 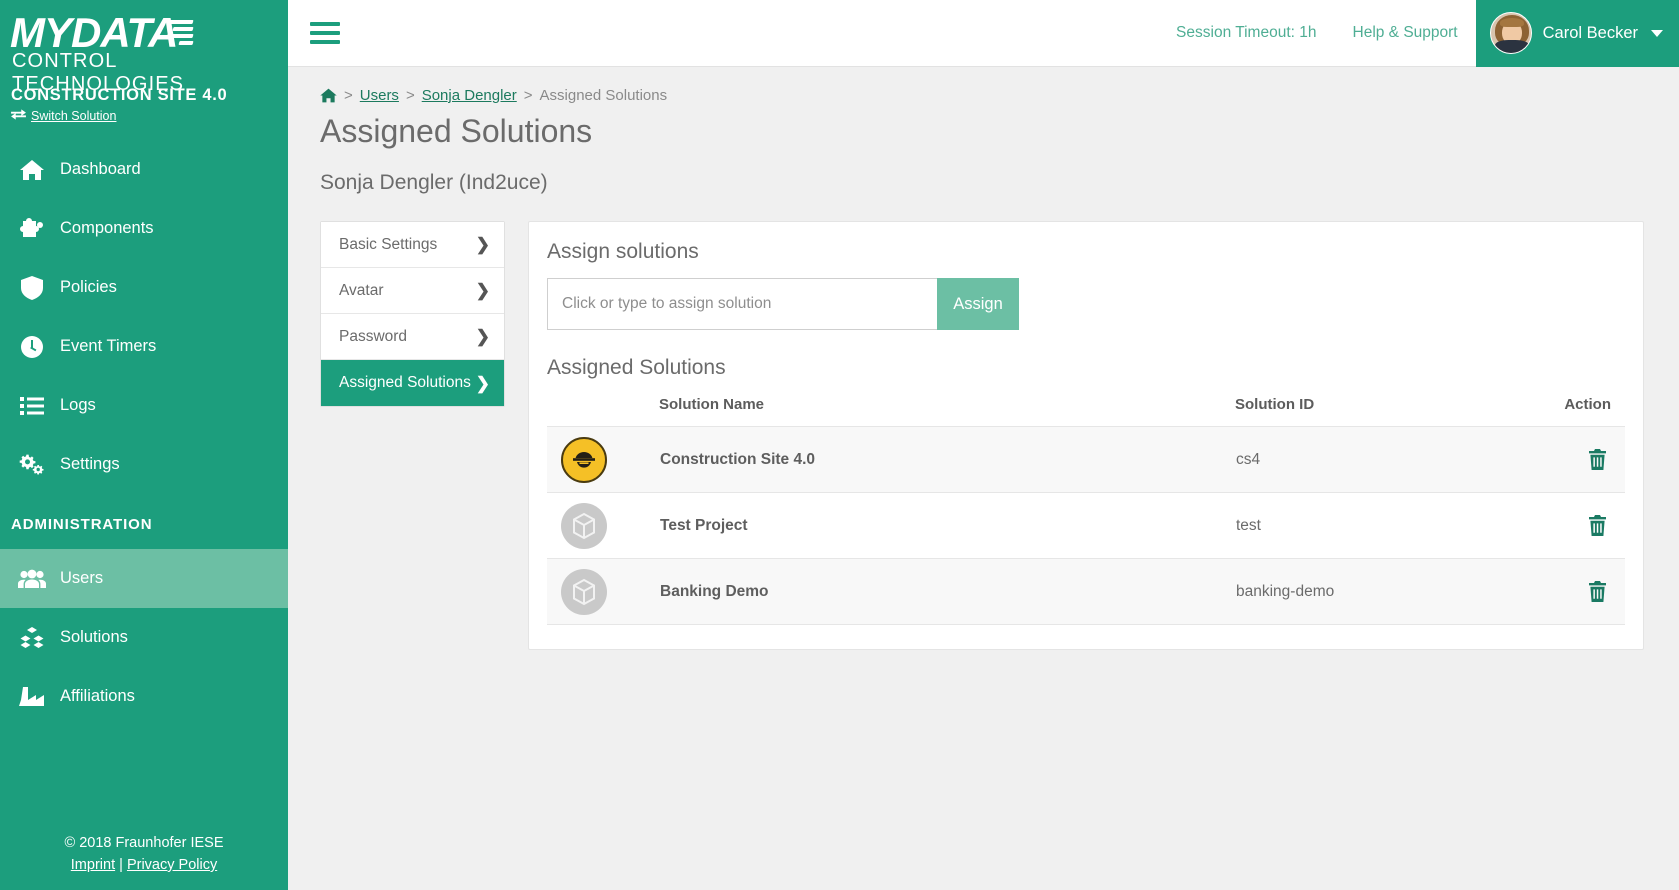 I want to click on table-head: Solution Name Solution ID Action, so click(x=1086, y=411).